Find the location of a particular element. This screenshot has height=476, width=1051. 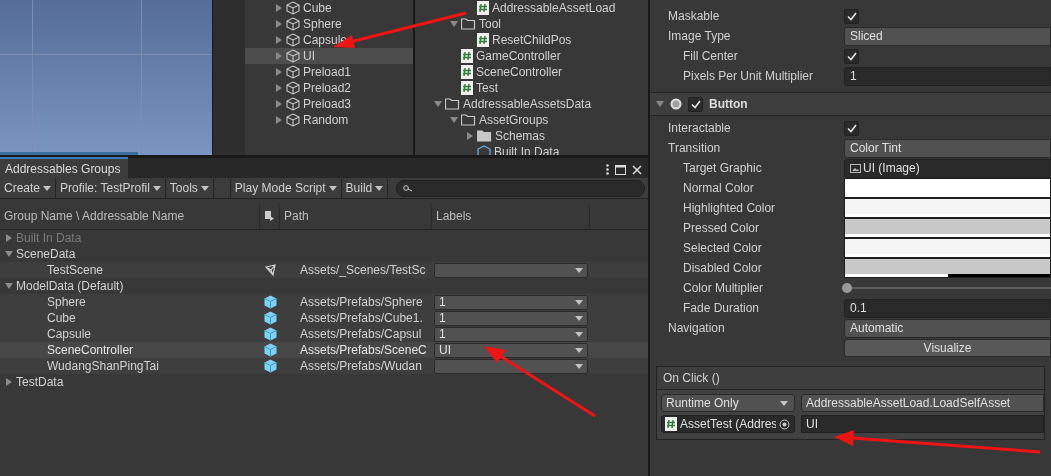

folder-name: AddressableAssetsData is located at coordinates (527, 104).